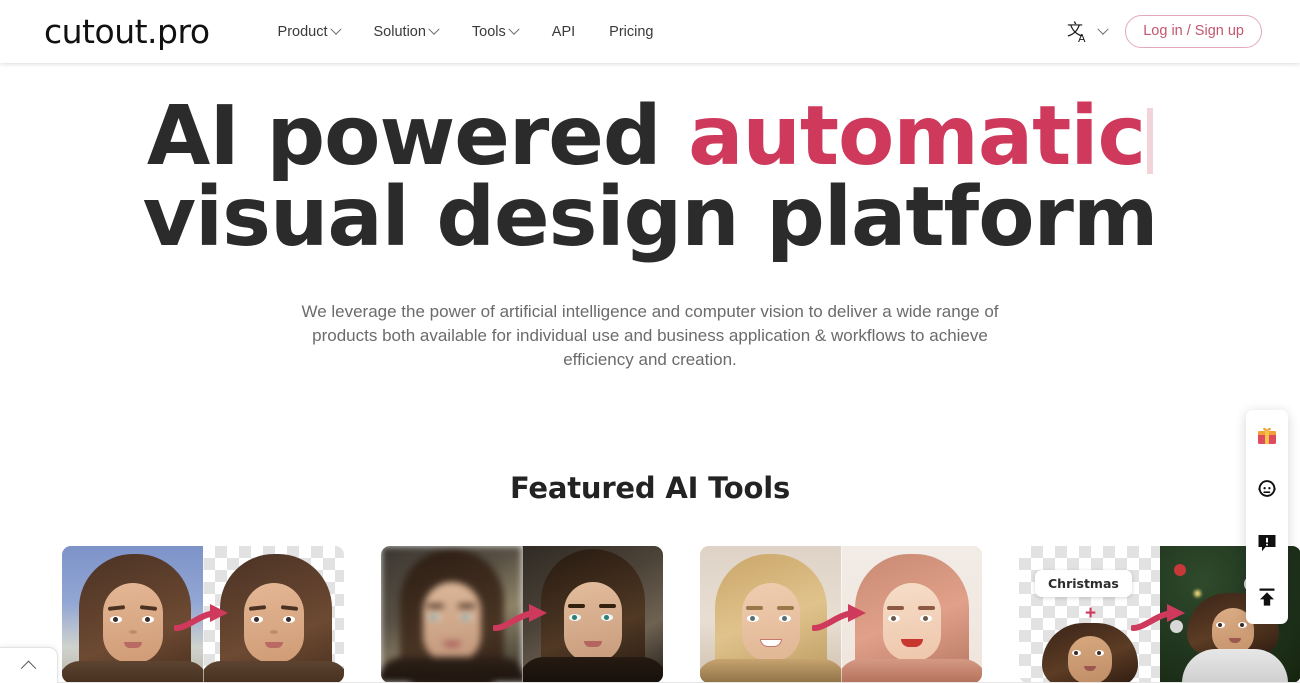  I want to click on main-navigation: Product Solution Tools API Pricing, so click(465, 31).